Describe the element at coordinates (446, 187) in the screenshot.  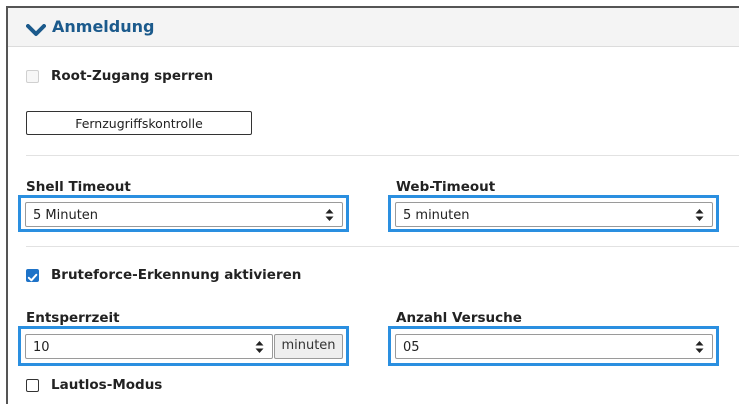
I see `web-timeout-label: Web-Timeout` at that location.